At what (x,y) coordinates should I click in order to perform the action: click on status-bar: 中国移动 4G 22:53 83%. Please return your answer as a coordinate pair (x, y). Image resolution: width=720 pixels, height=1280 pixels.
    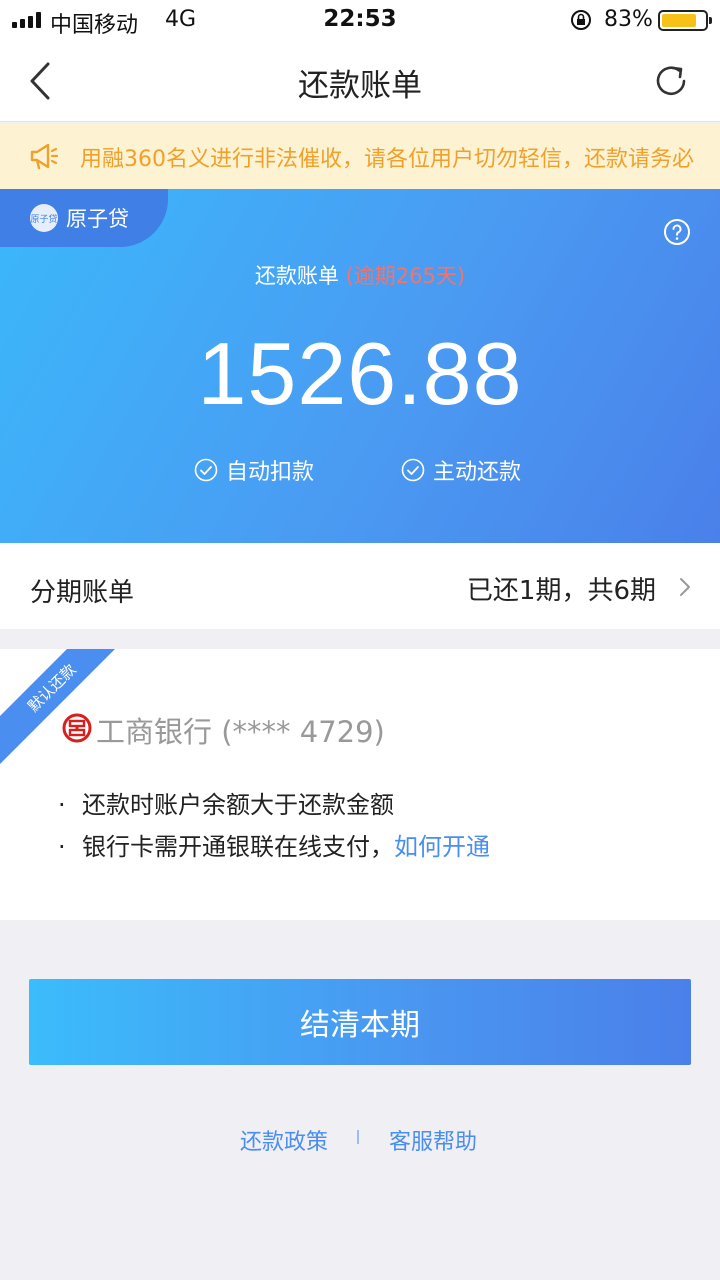
    Looking at the image, I should click on (360, 20).